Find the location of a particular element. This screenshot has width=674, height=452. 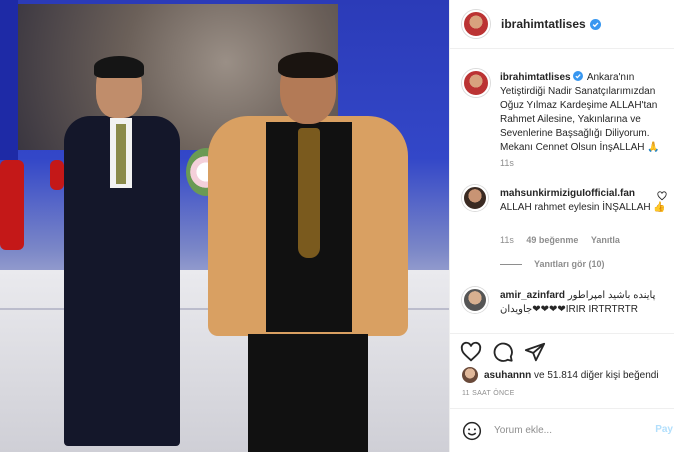

post-timestamp: 11 SAAT ÖNCE is located at coordinates (488, 393).